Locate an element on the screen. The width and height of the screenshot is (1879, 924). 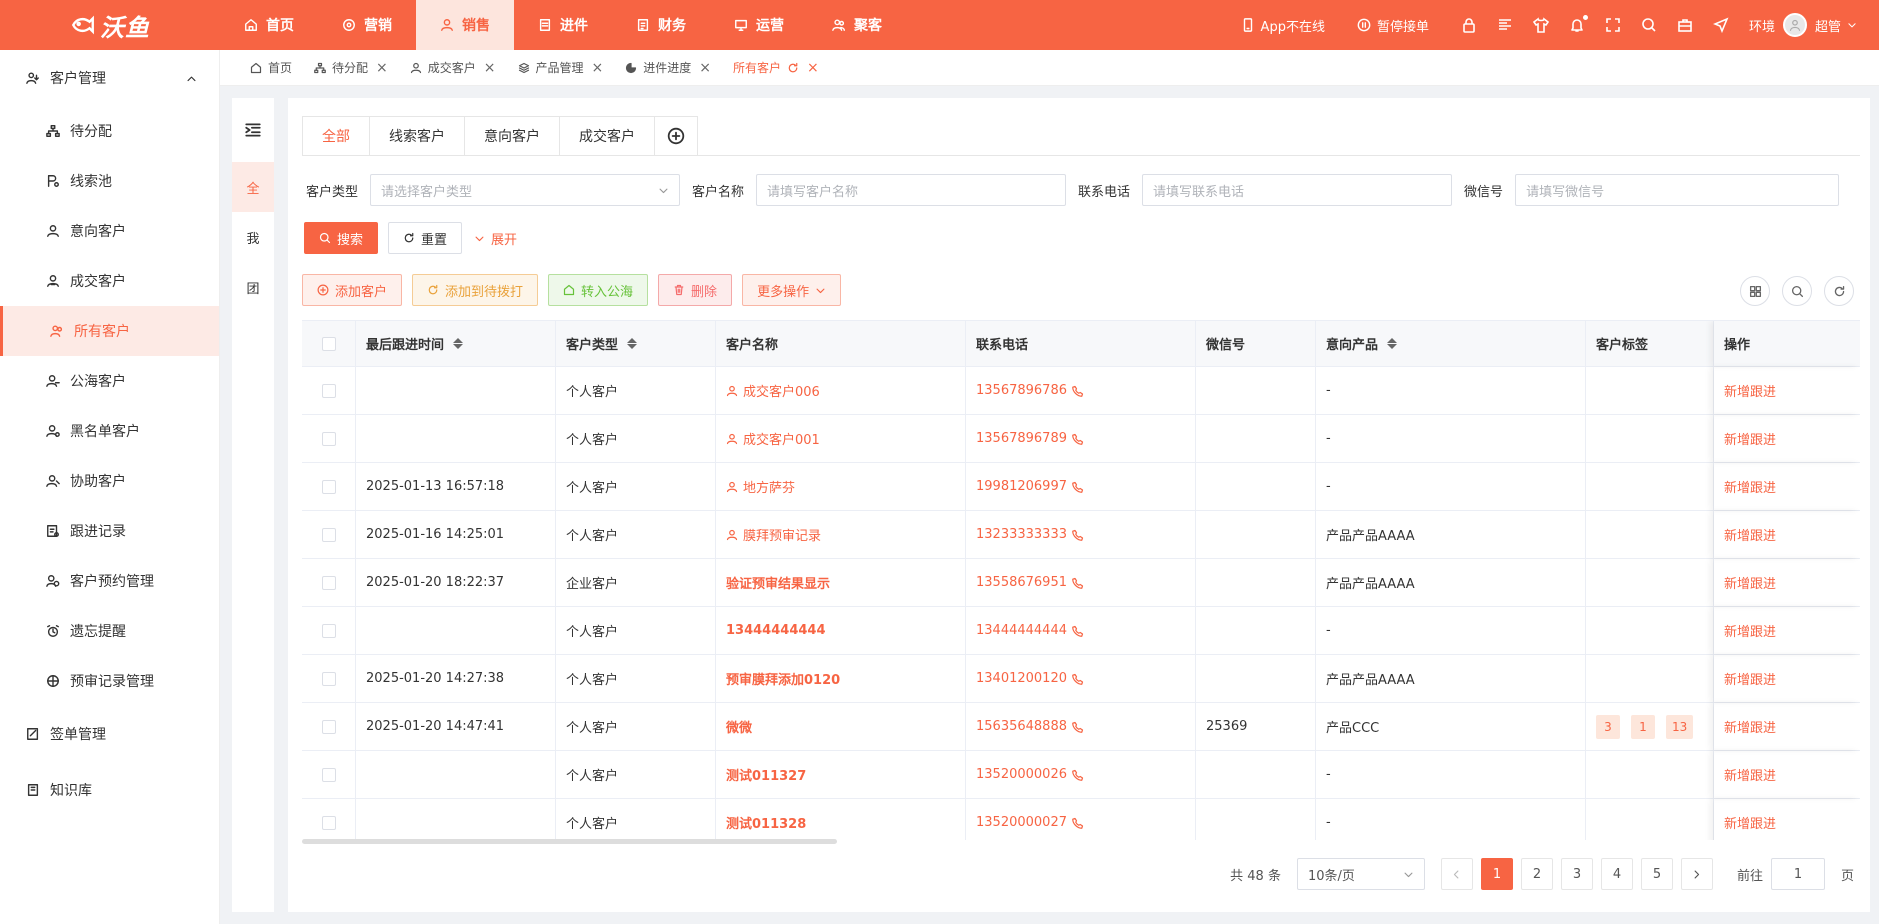
cell-phone: 13520000027 is located at coordinates (1081, 819).